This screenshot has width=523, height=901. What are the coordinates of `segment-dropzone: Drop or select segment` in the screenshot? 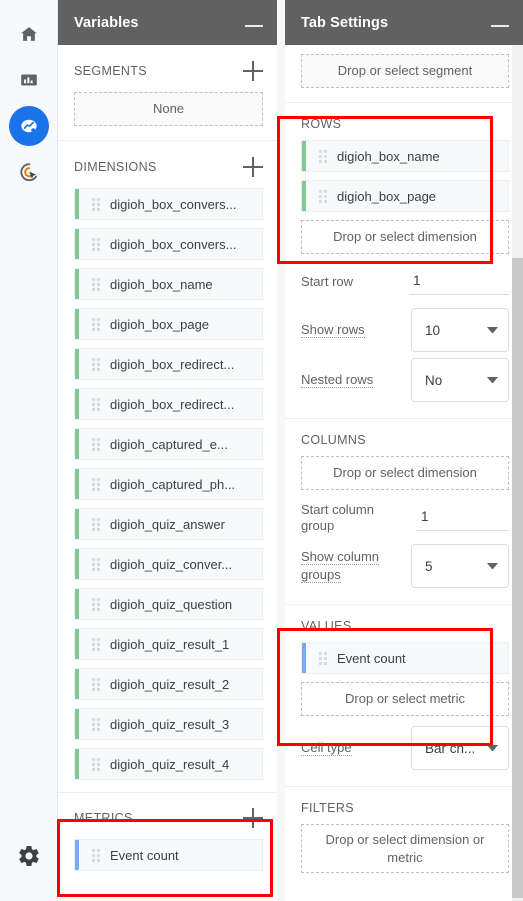 It's located at (405, 71).